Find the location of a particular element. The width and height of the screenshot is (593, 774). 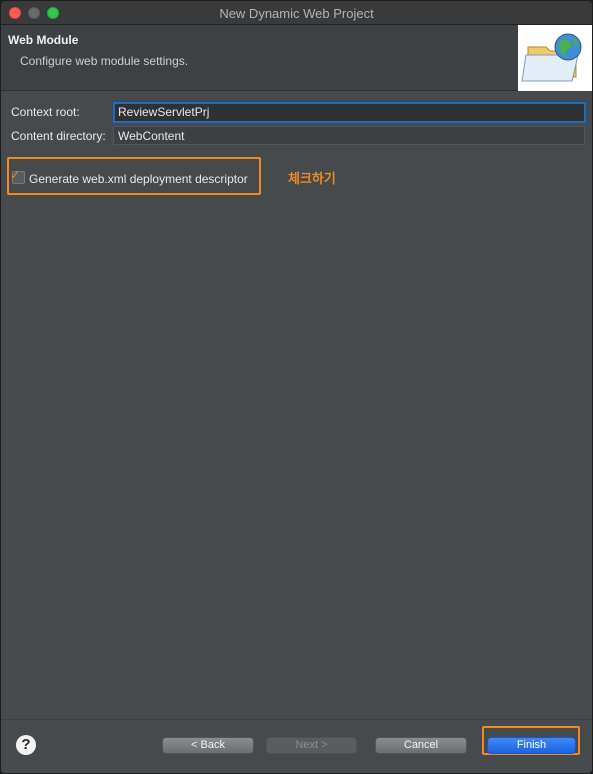

finish-button: Finish is located at coordinates (531, 745).